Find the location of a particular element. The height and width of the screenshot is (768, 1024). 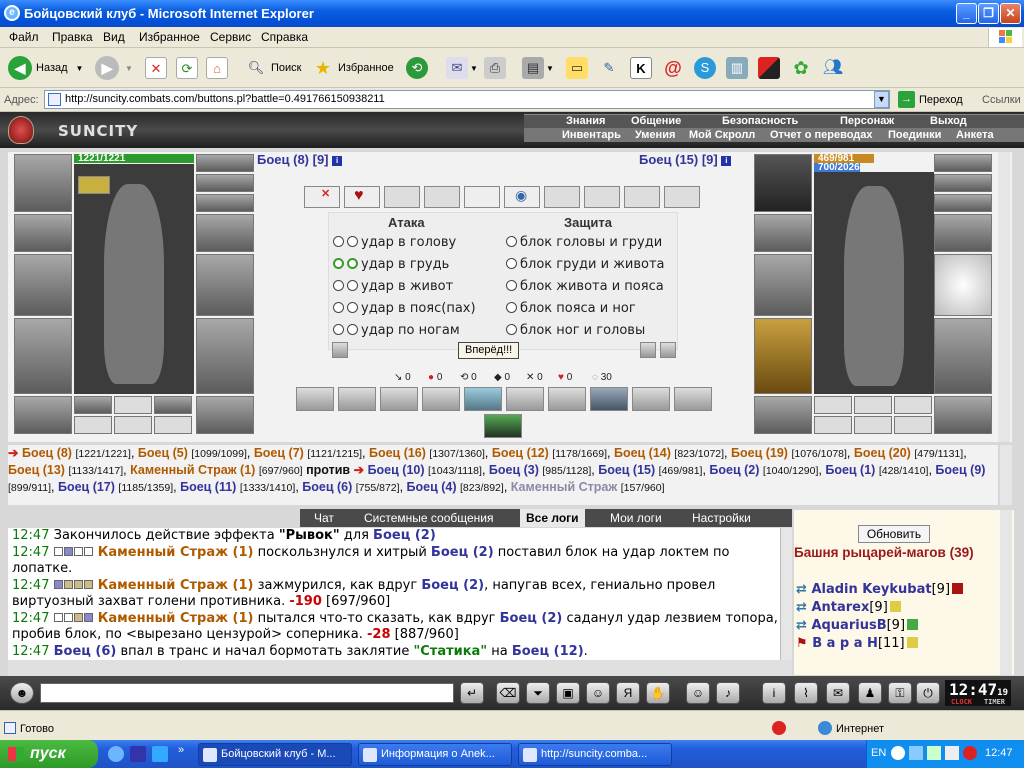

gloves-slot is located at coordinates (225, 233).